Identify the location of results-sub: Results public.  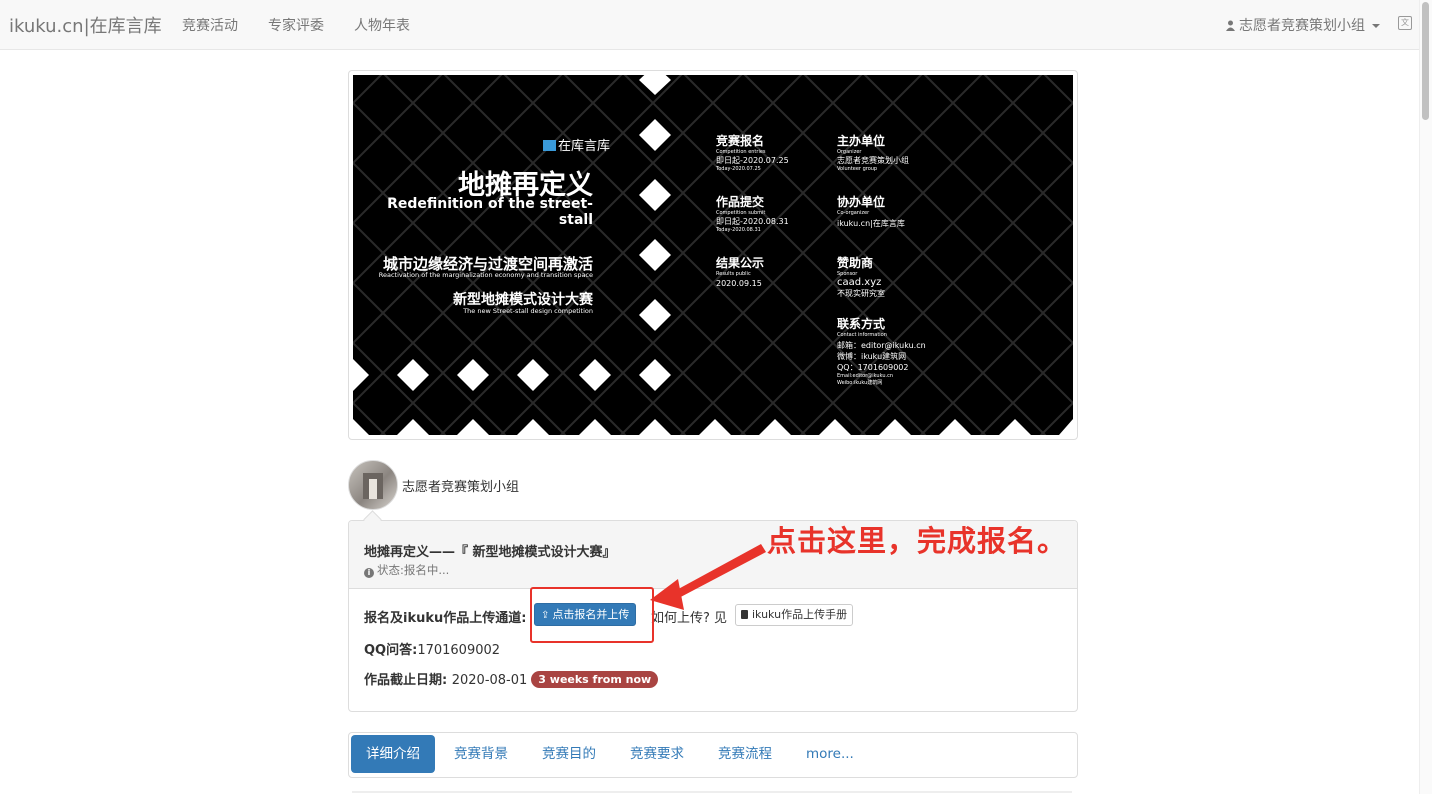
(733, 274).